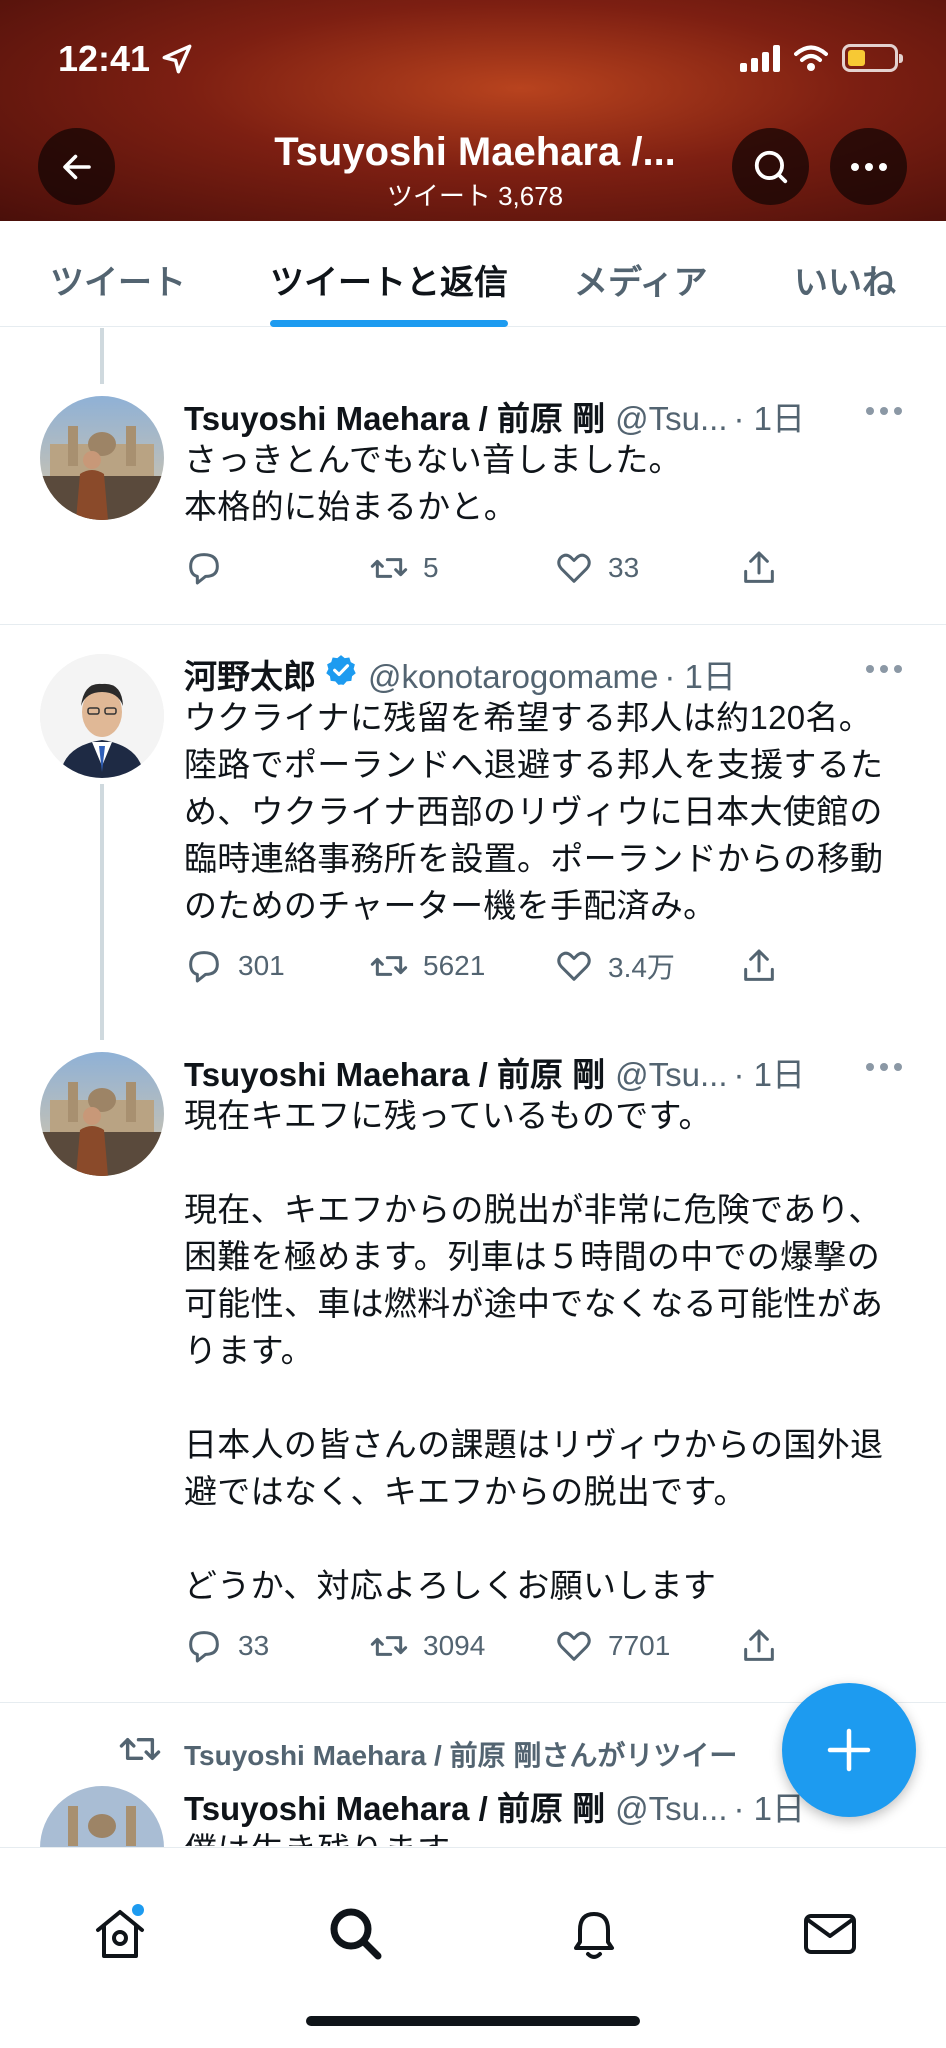  I want to click on tweet-actions: 5 33, so click(494, 570).